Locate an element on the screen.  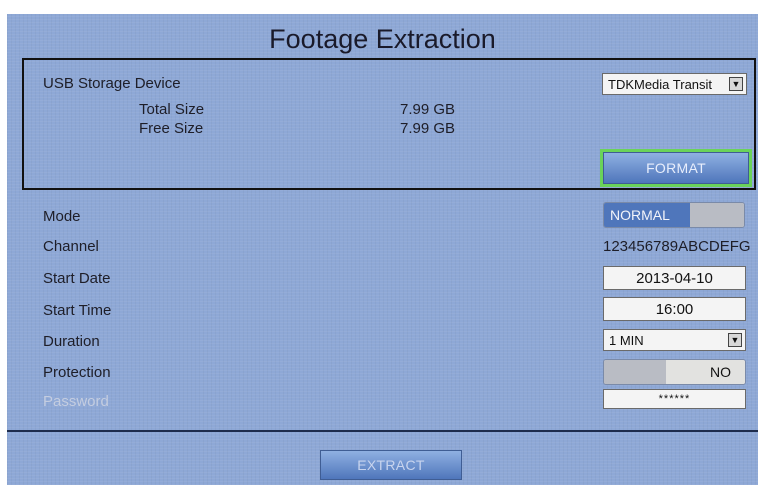
password-field: ****** is located at coordinates (674, 399).